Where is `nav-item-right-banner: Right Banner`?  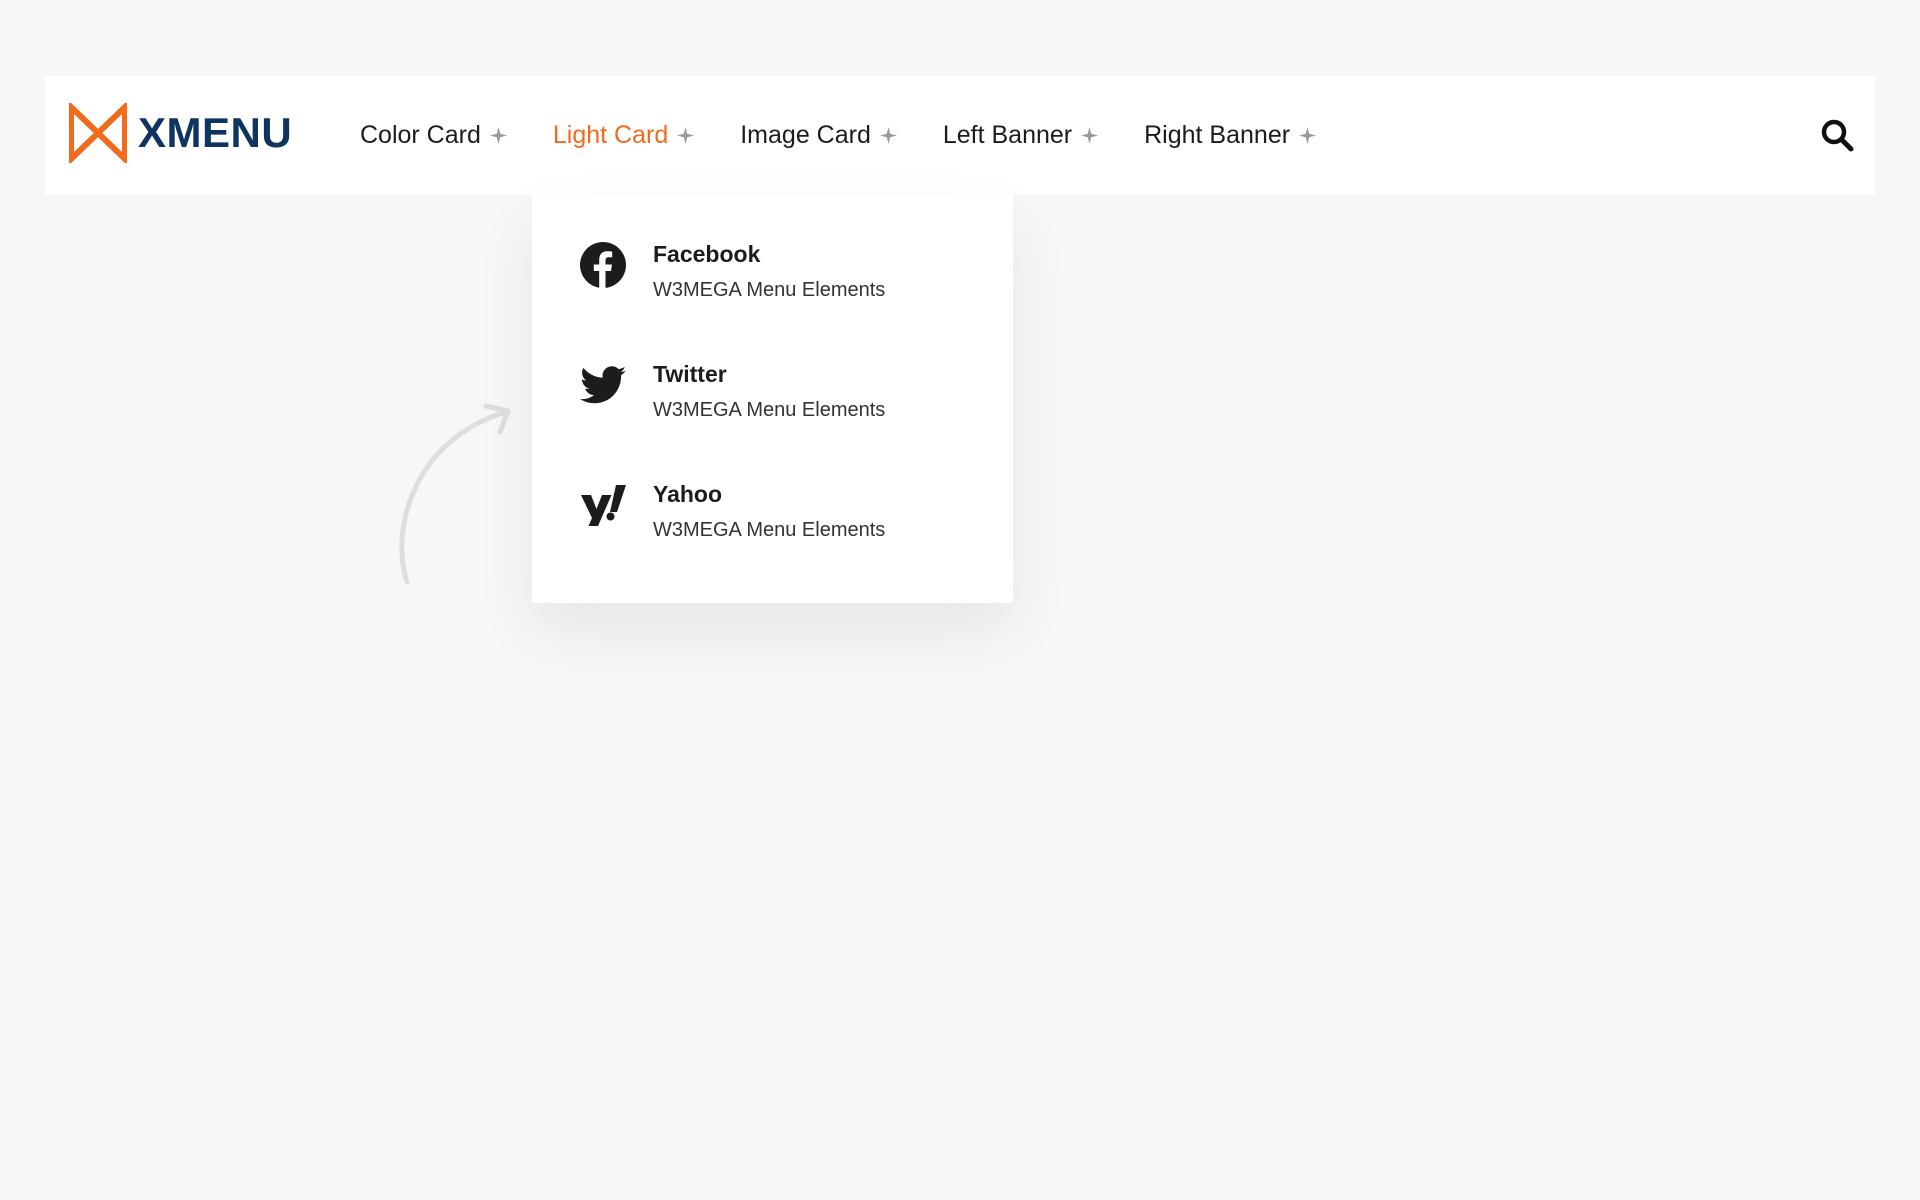
nav-item-right-banner: Right Banner is located at coordinates (1230, 135).